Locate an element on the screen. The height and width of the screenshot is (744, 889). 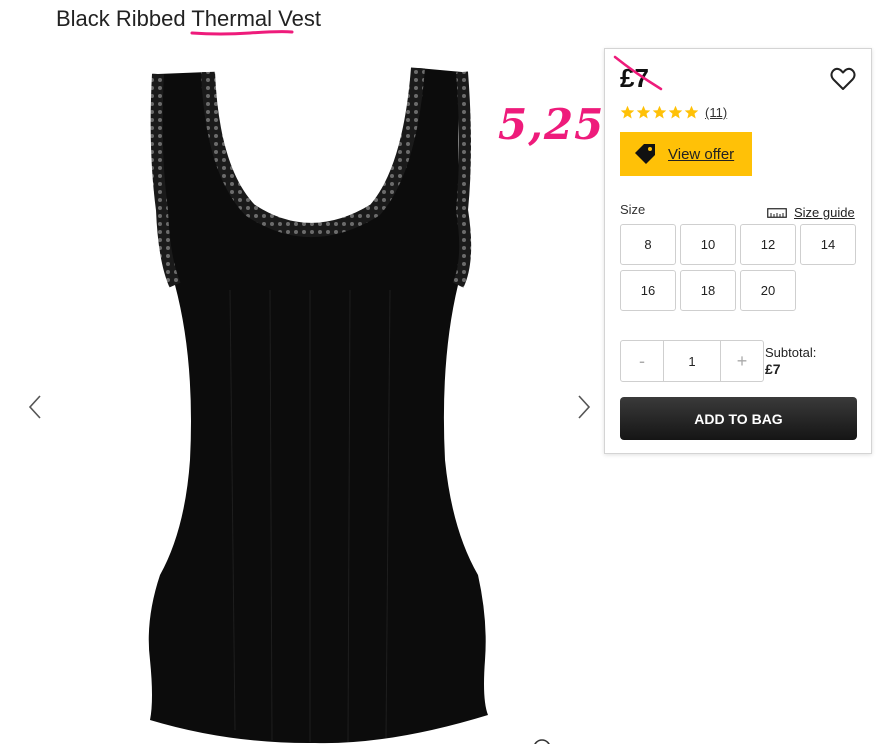
handwritten-underline is located at coordinates (242, 33).